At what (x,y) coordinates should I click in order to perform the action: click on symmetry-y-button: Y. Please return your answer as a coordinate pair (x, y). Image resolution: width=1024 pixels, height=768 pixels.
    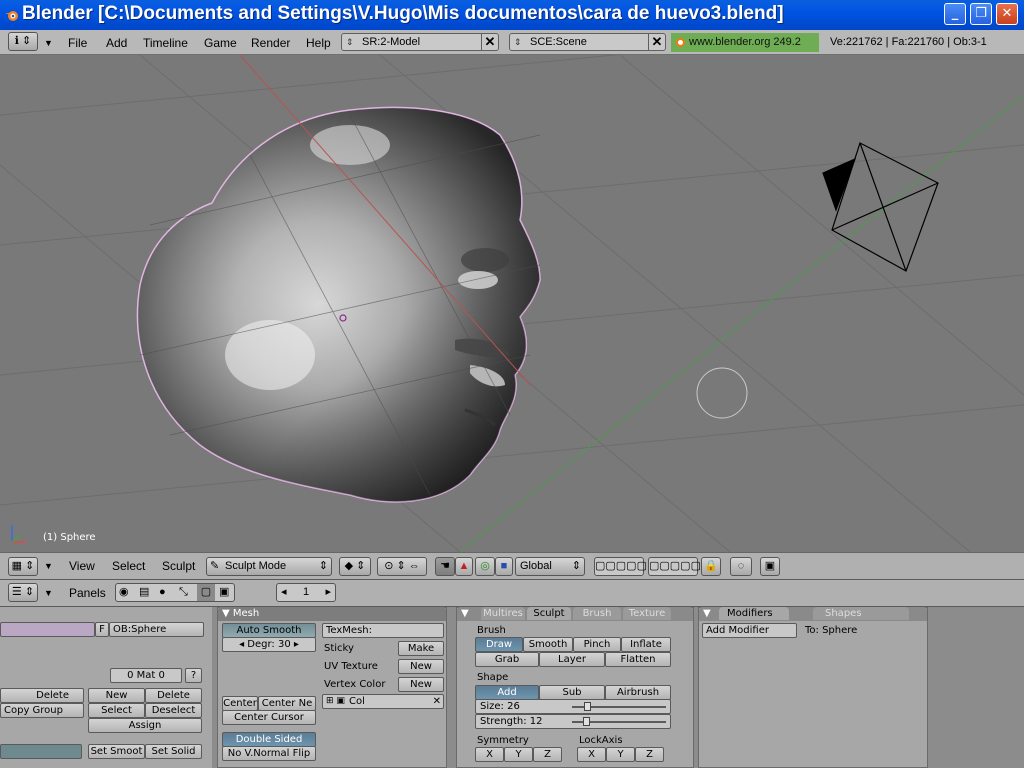
    Looking at the image, I should click on (518, 754).